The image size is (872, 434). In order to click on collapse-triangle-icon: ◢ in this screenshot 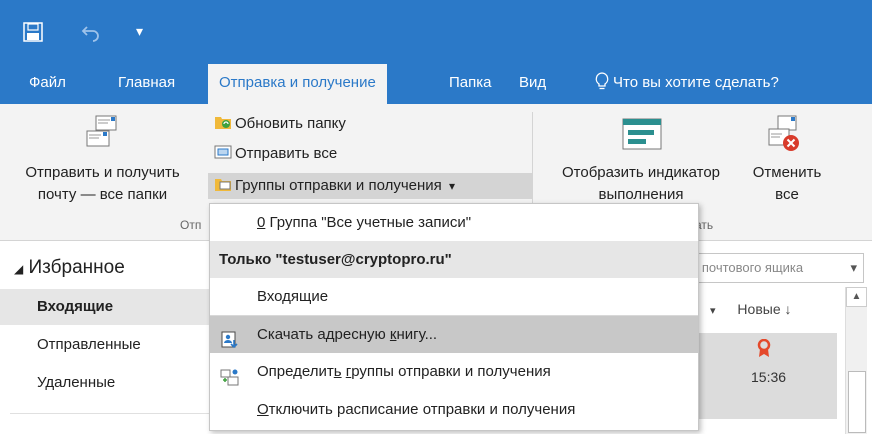, I will do `click(19, 269)`.